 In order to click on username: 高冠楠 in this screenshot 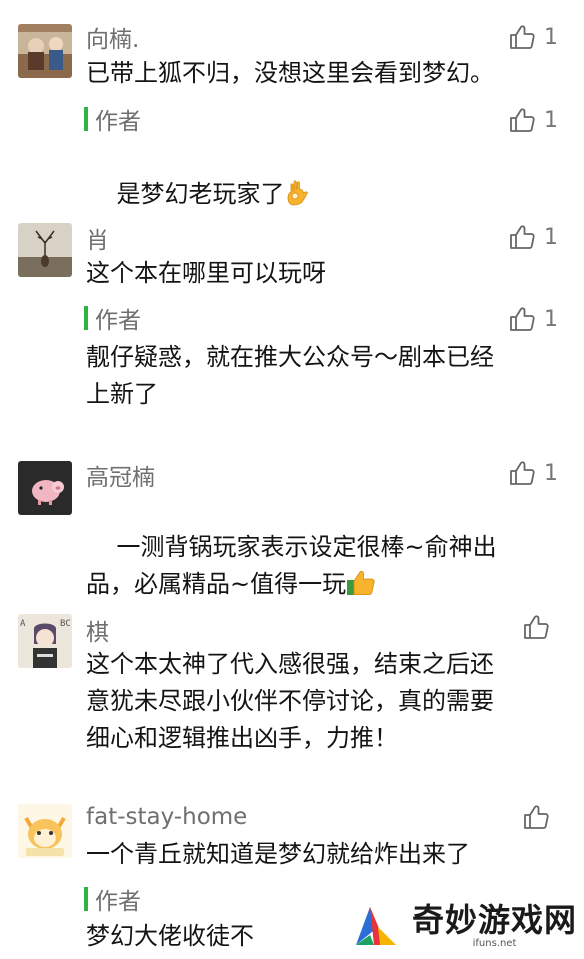, I will do `click(120, 478)`.